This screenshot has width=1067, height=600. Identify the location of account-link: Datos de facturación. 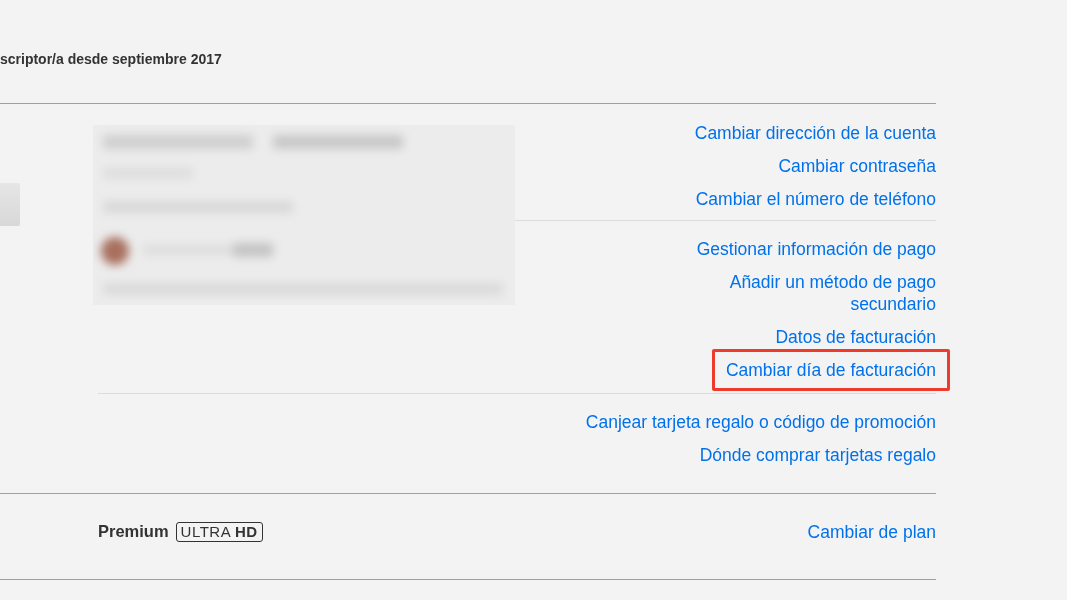
(855, 337).